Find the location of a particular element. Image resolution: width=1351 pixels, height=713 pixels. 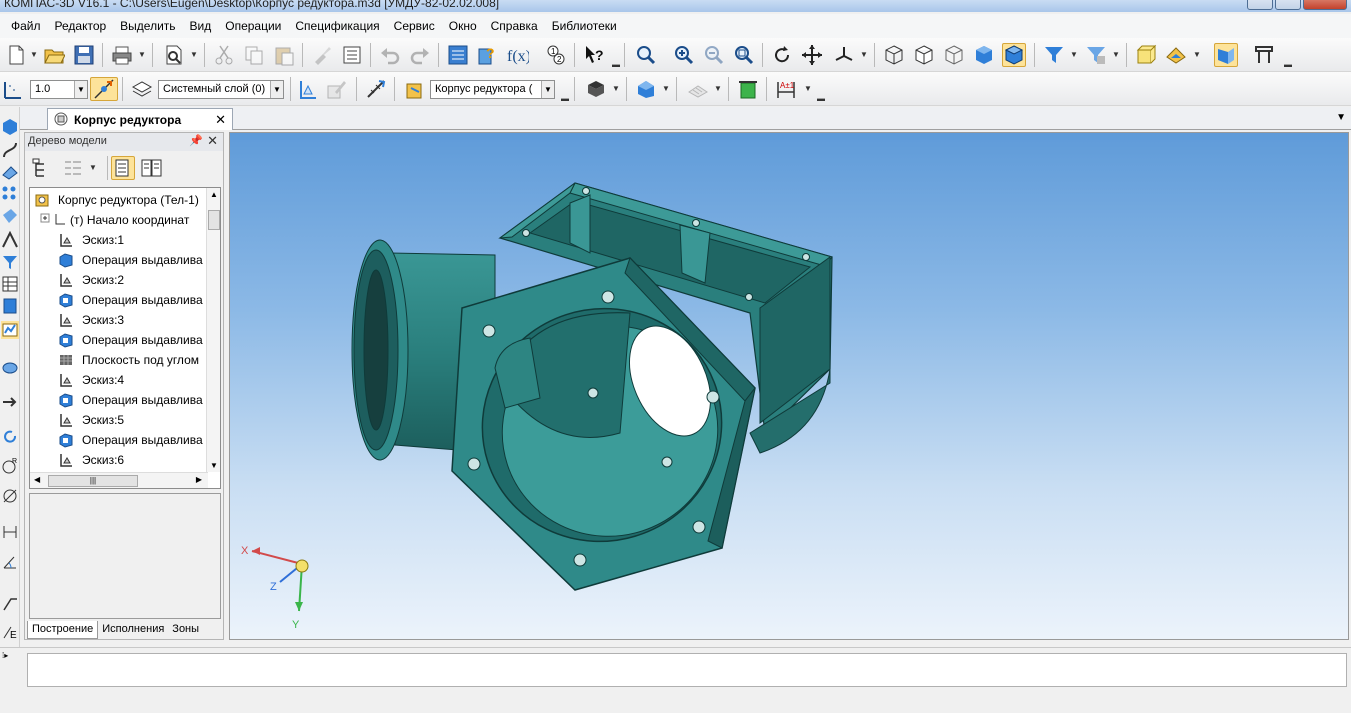

tree-split-view-icon is located at coordinates (151, 168).